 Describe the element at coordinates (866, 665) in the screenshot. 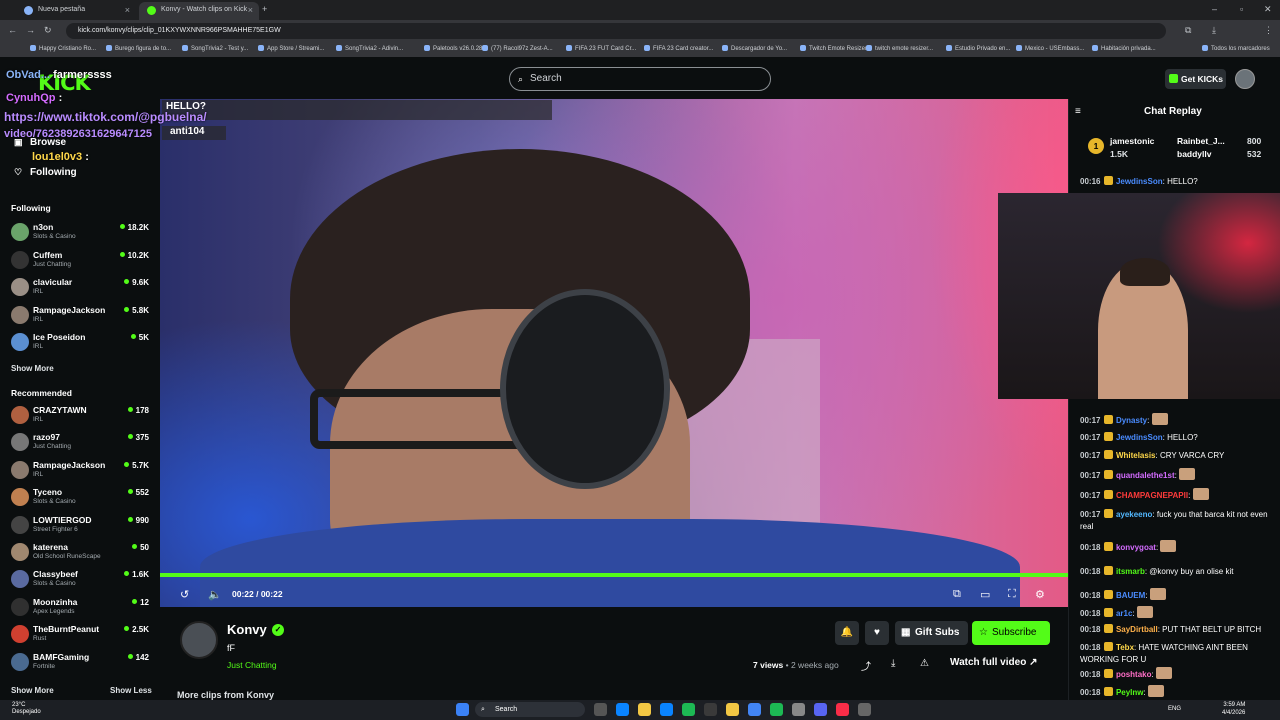

I see `share-icon: ⤴` at that location.